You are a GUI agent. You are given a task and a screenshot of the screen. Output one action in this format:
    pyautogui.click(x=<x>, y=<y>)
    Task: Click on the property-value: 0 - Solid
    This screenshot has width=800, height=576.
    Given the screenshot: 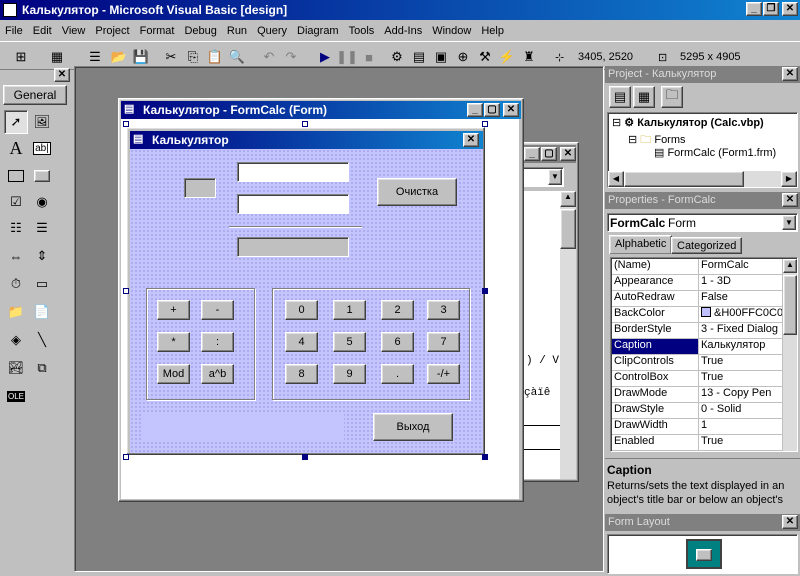 What is the action you would take?
    pyautogui.click(x=740, y=410)
    